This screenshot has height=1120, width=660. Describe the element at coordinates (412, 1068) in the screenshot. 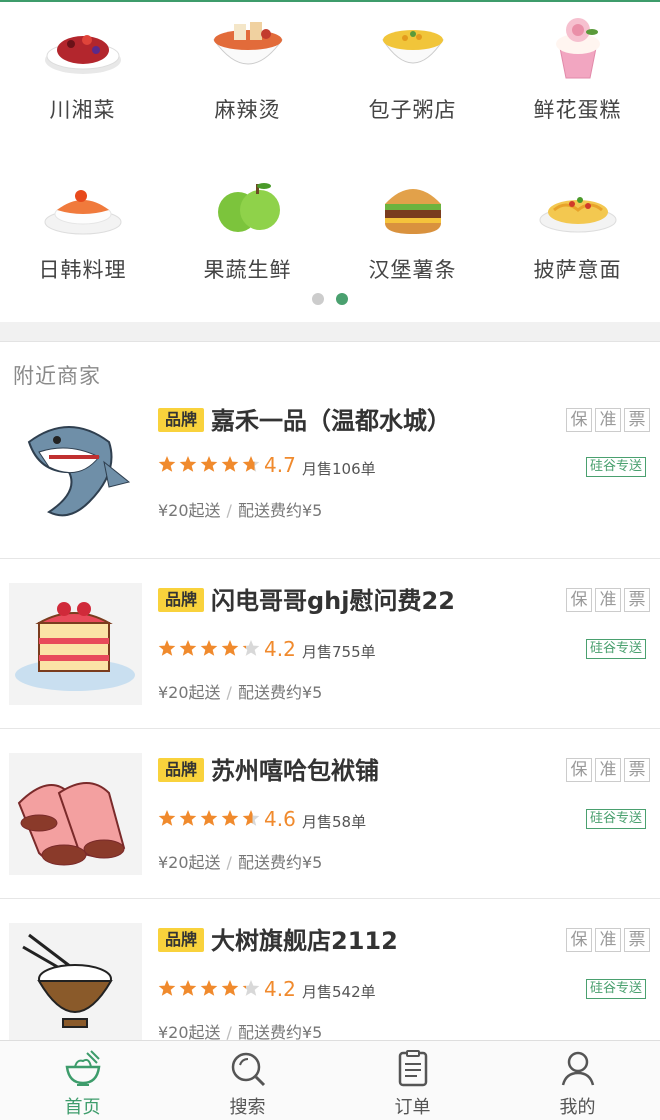

I see `order-list-icon` at that location.